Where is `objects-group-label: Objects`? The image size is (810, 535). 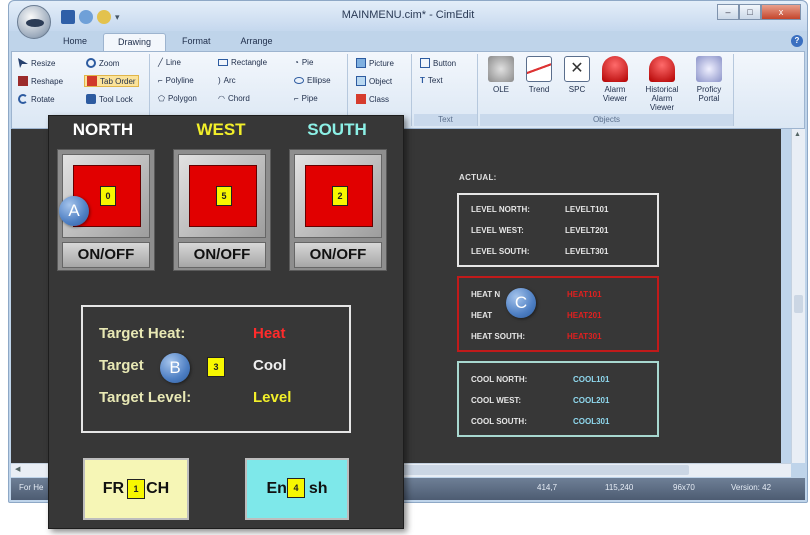
objects-group-label: Objects is located at coordinates (606, 120).